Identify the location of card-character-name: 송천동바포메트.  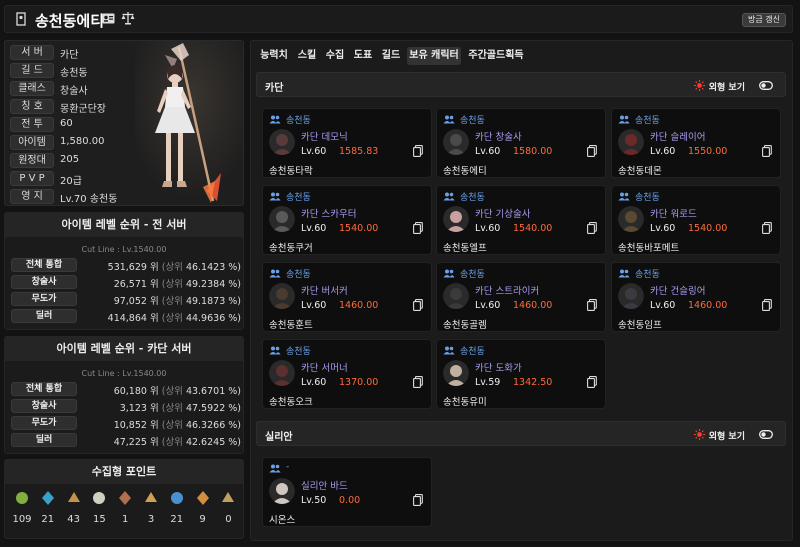
(649, 248).